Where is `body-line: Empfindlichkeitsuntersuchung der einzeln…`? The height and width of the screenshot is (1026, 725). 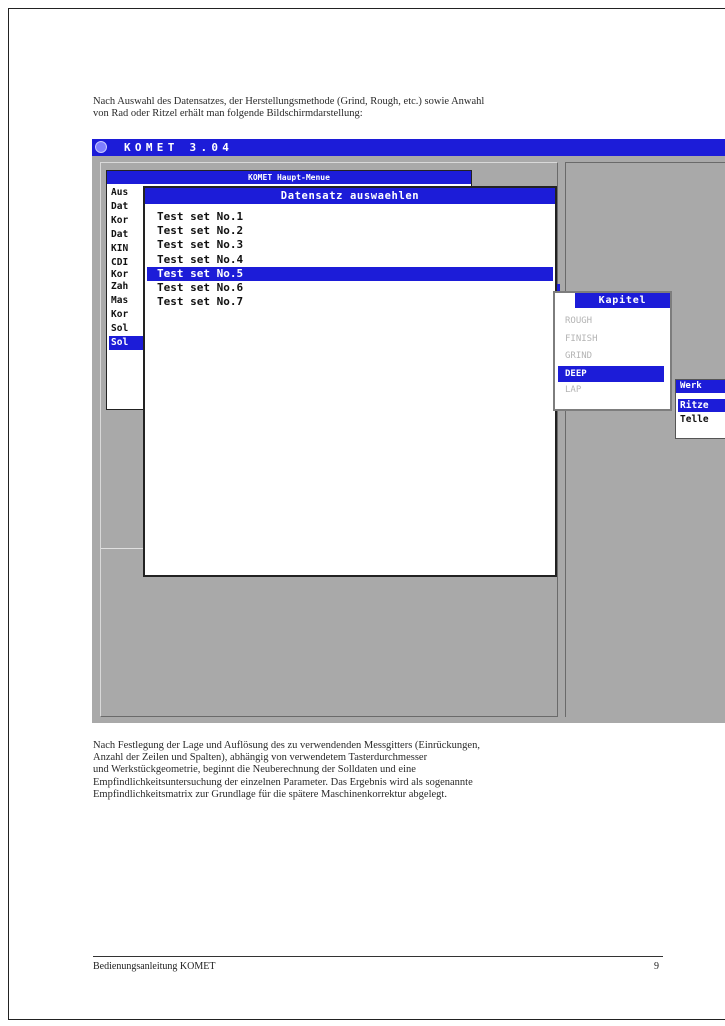
body-line: Empfindlichkeitsuntersuchung der einzeln… is located at coordinates (283, 782).